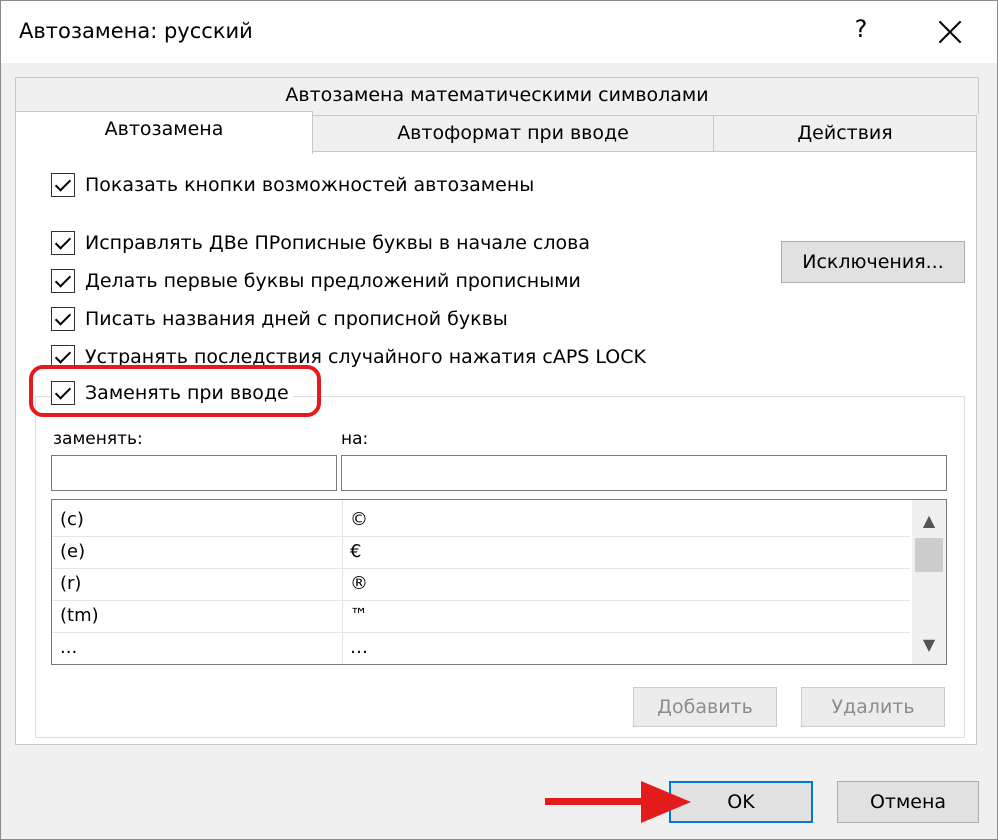  What do you see at coordinates (873, 707) in the screenshot?
I see `delete-button: Удалить` at bounding box center [873, 707].